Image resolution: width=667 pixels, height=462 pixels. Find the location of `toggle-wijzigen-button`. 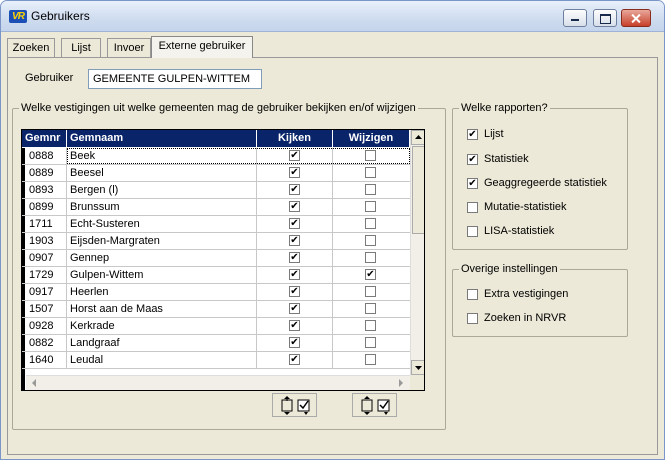

toggle-wijzigen-button is located at coordinates (374, 405).